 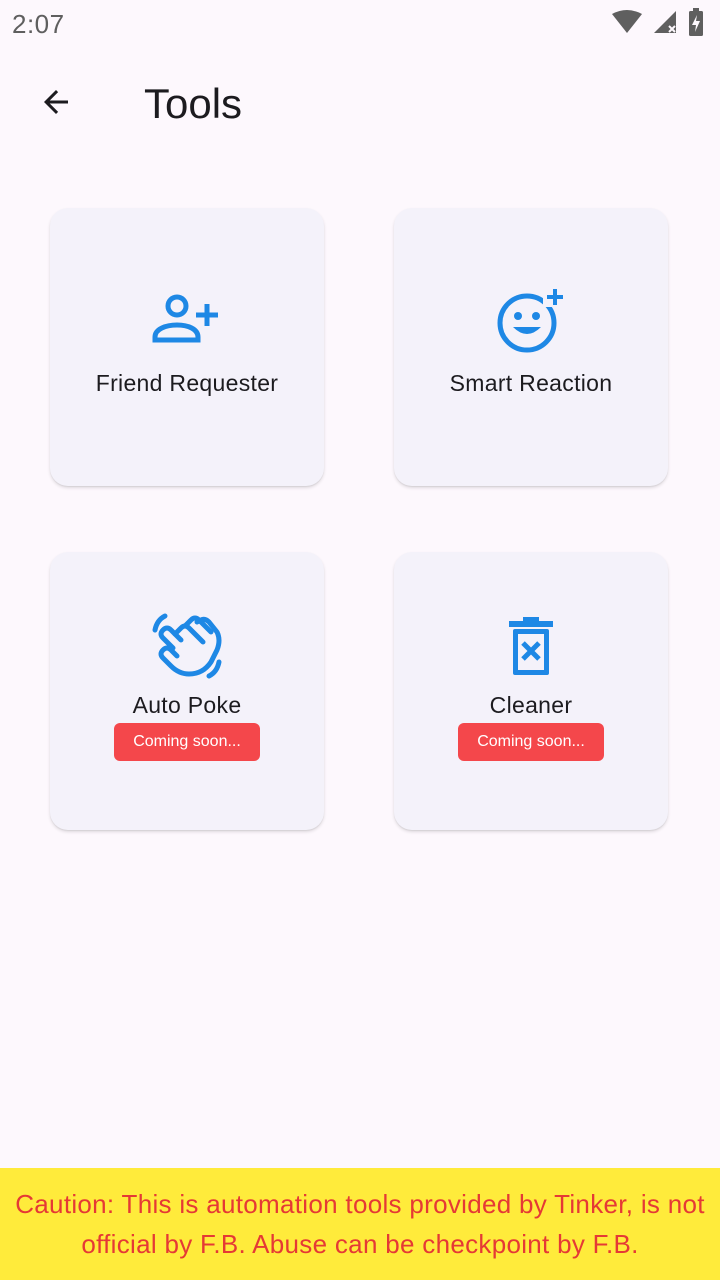 What do you see at coordinates (531, 646) in the screenshot?
I see `delete-forever-icon` at bounding box center [531, 646].